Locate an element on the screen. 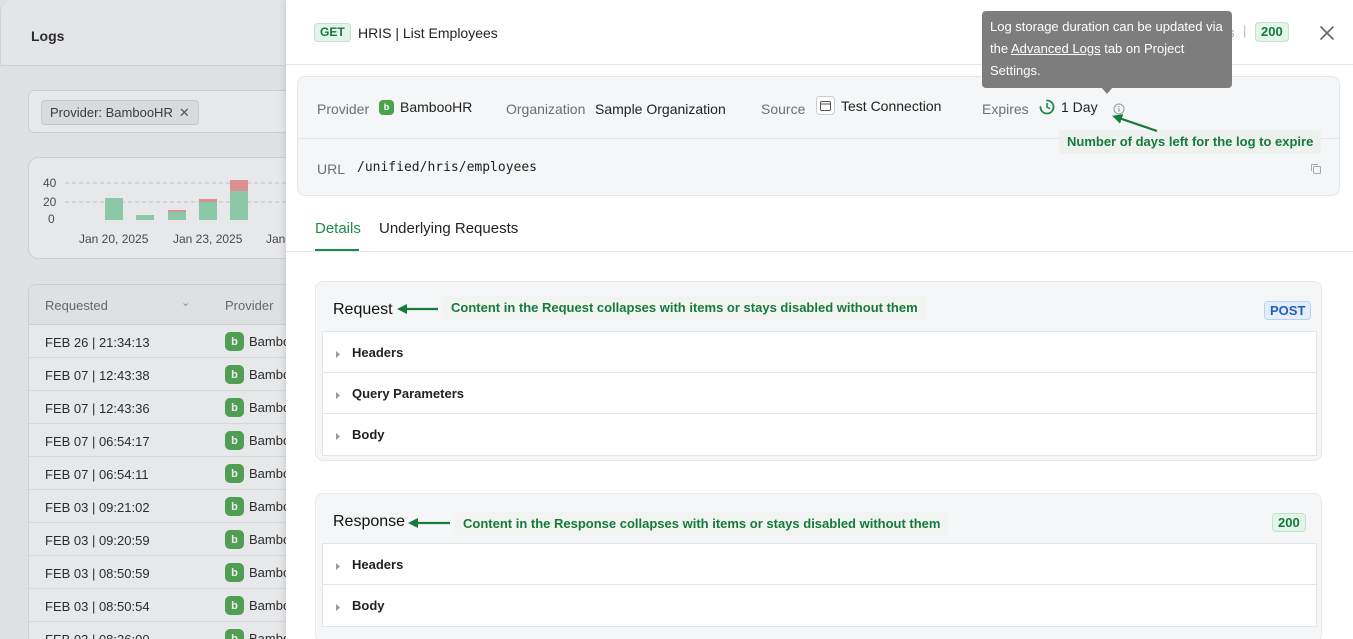 The image size is (1353, 639). source-value: Test Connection is located at coordinates (878, 105).